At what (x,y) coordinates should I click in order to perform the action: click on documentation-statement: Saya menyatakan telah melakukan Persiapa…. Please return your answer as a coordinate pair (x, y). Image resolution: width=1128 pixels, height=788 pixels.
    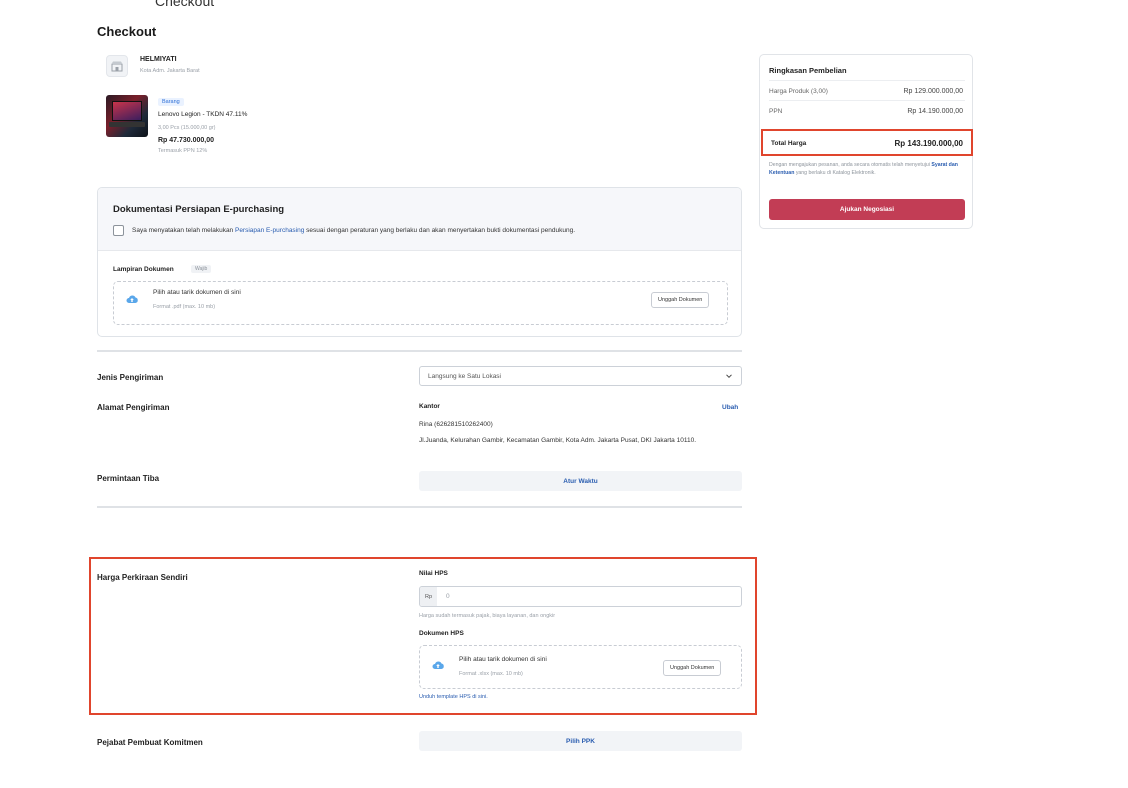
    Looking at the image, I should click on (353, 230).